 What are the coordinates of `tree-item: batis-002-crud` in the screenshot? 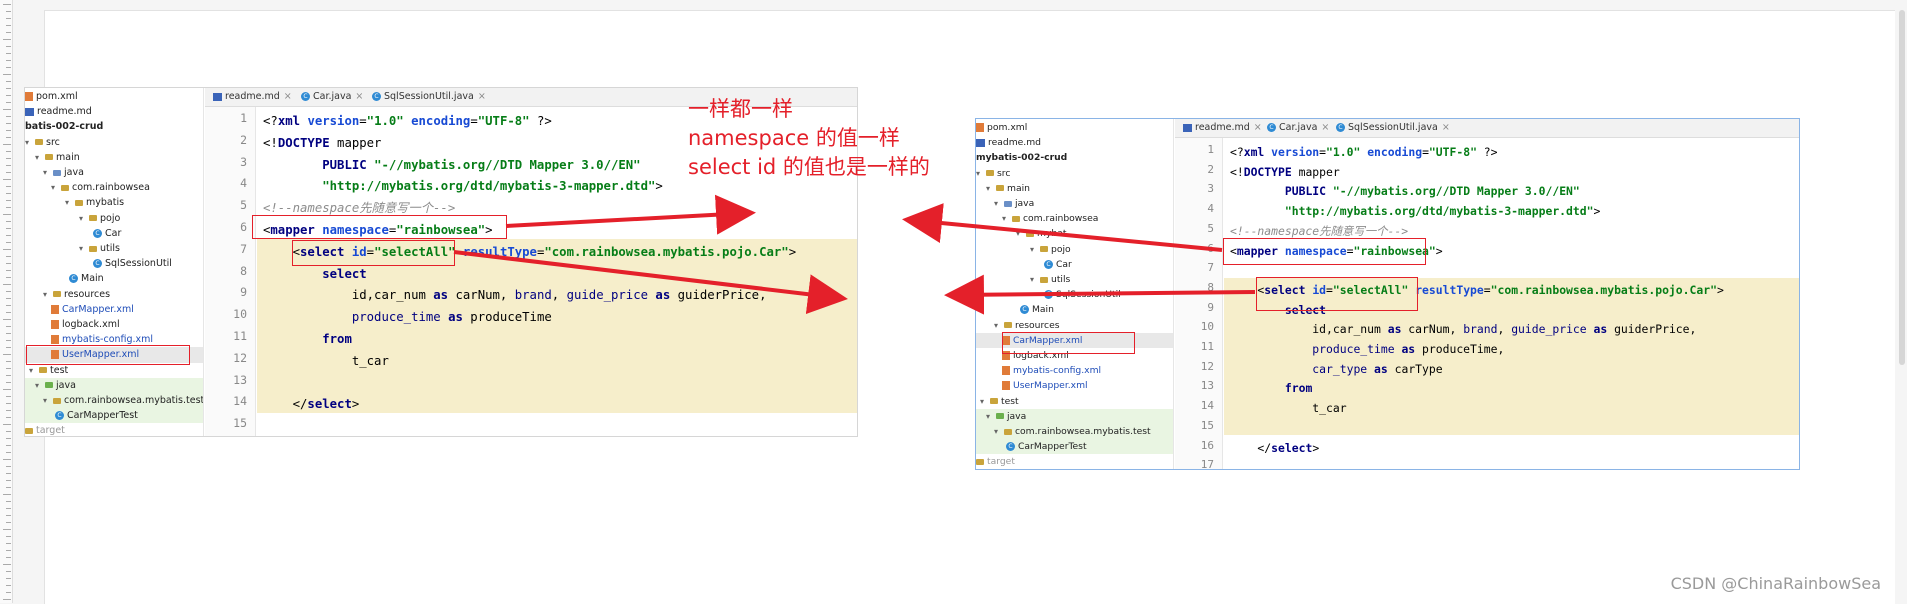 It's located at (114, 126).